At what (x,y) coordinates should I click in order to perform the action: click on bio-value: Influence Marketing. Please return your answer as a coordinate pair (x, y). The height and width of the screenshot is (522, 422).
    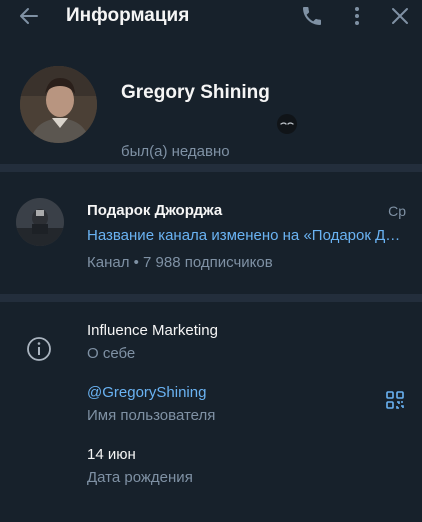
    Looking at the image, I should click on (152, 330).